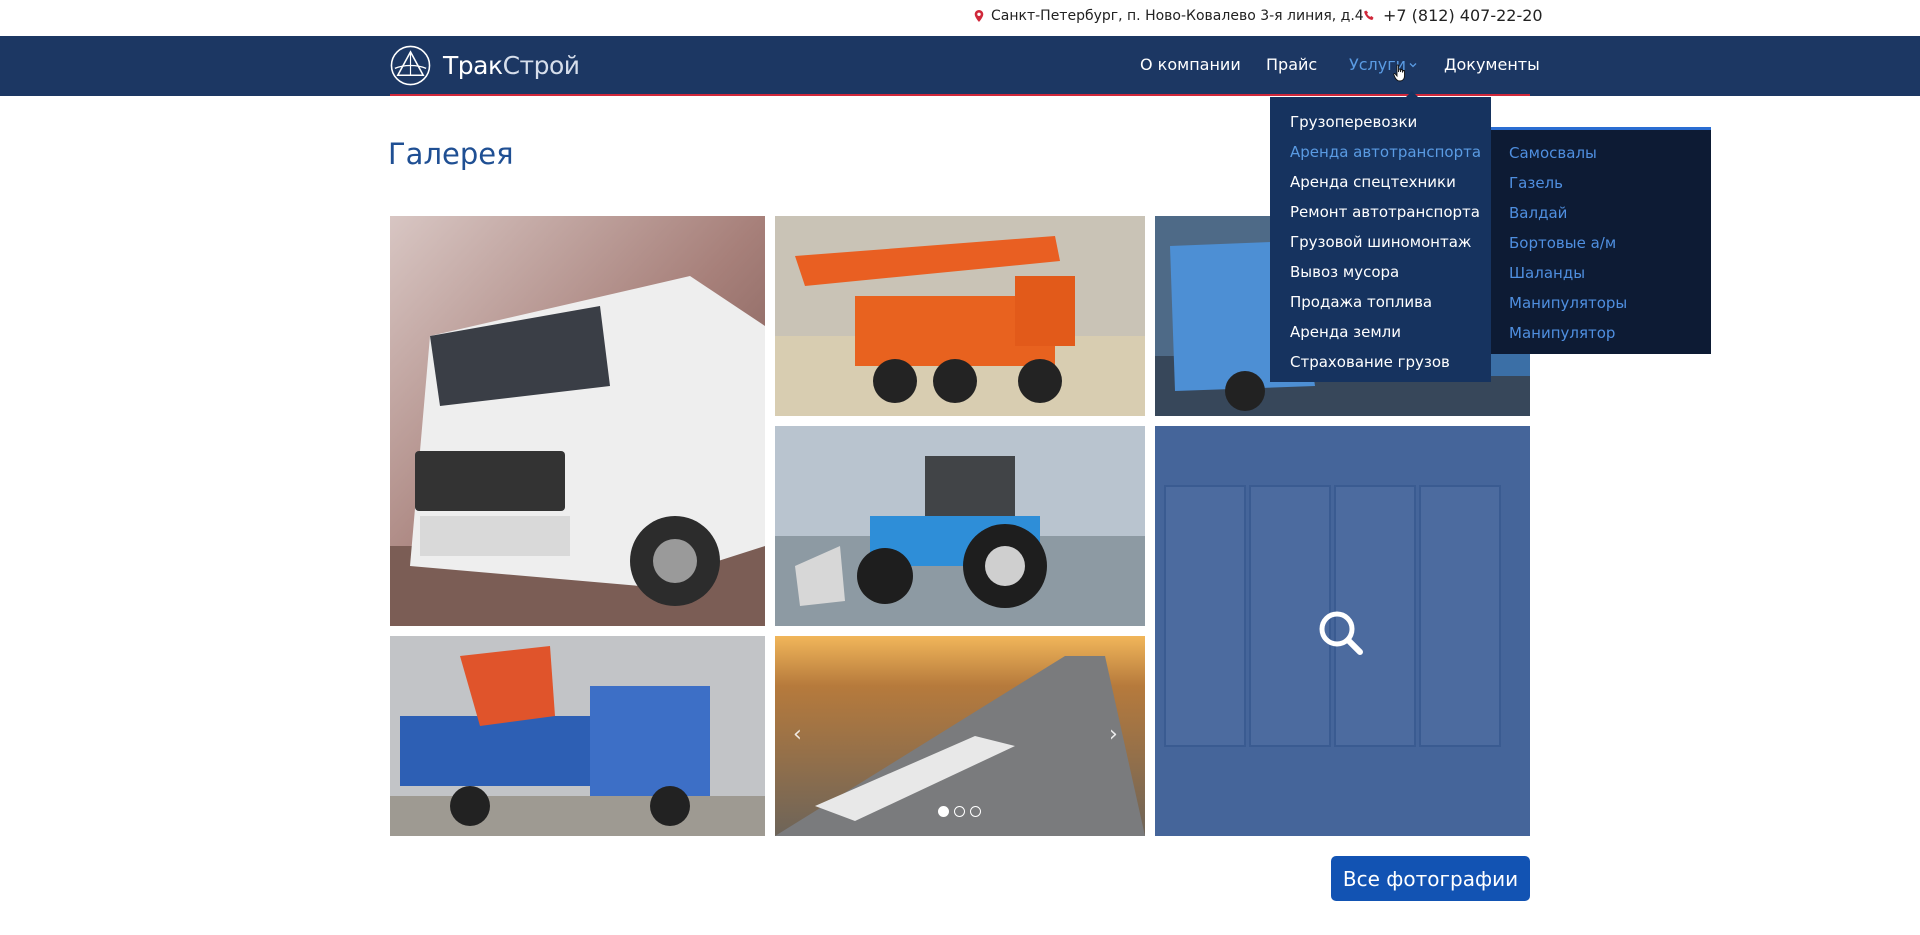 The width and height of the screenshot is (1920, 935). I want to click on gallery-photo-fleet-hover, so click(1342, 631).